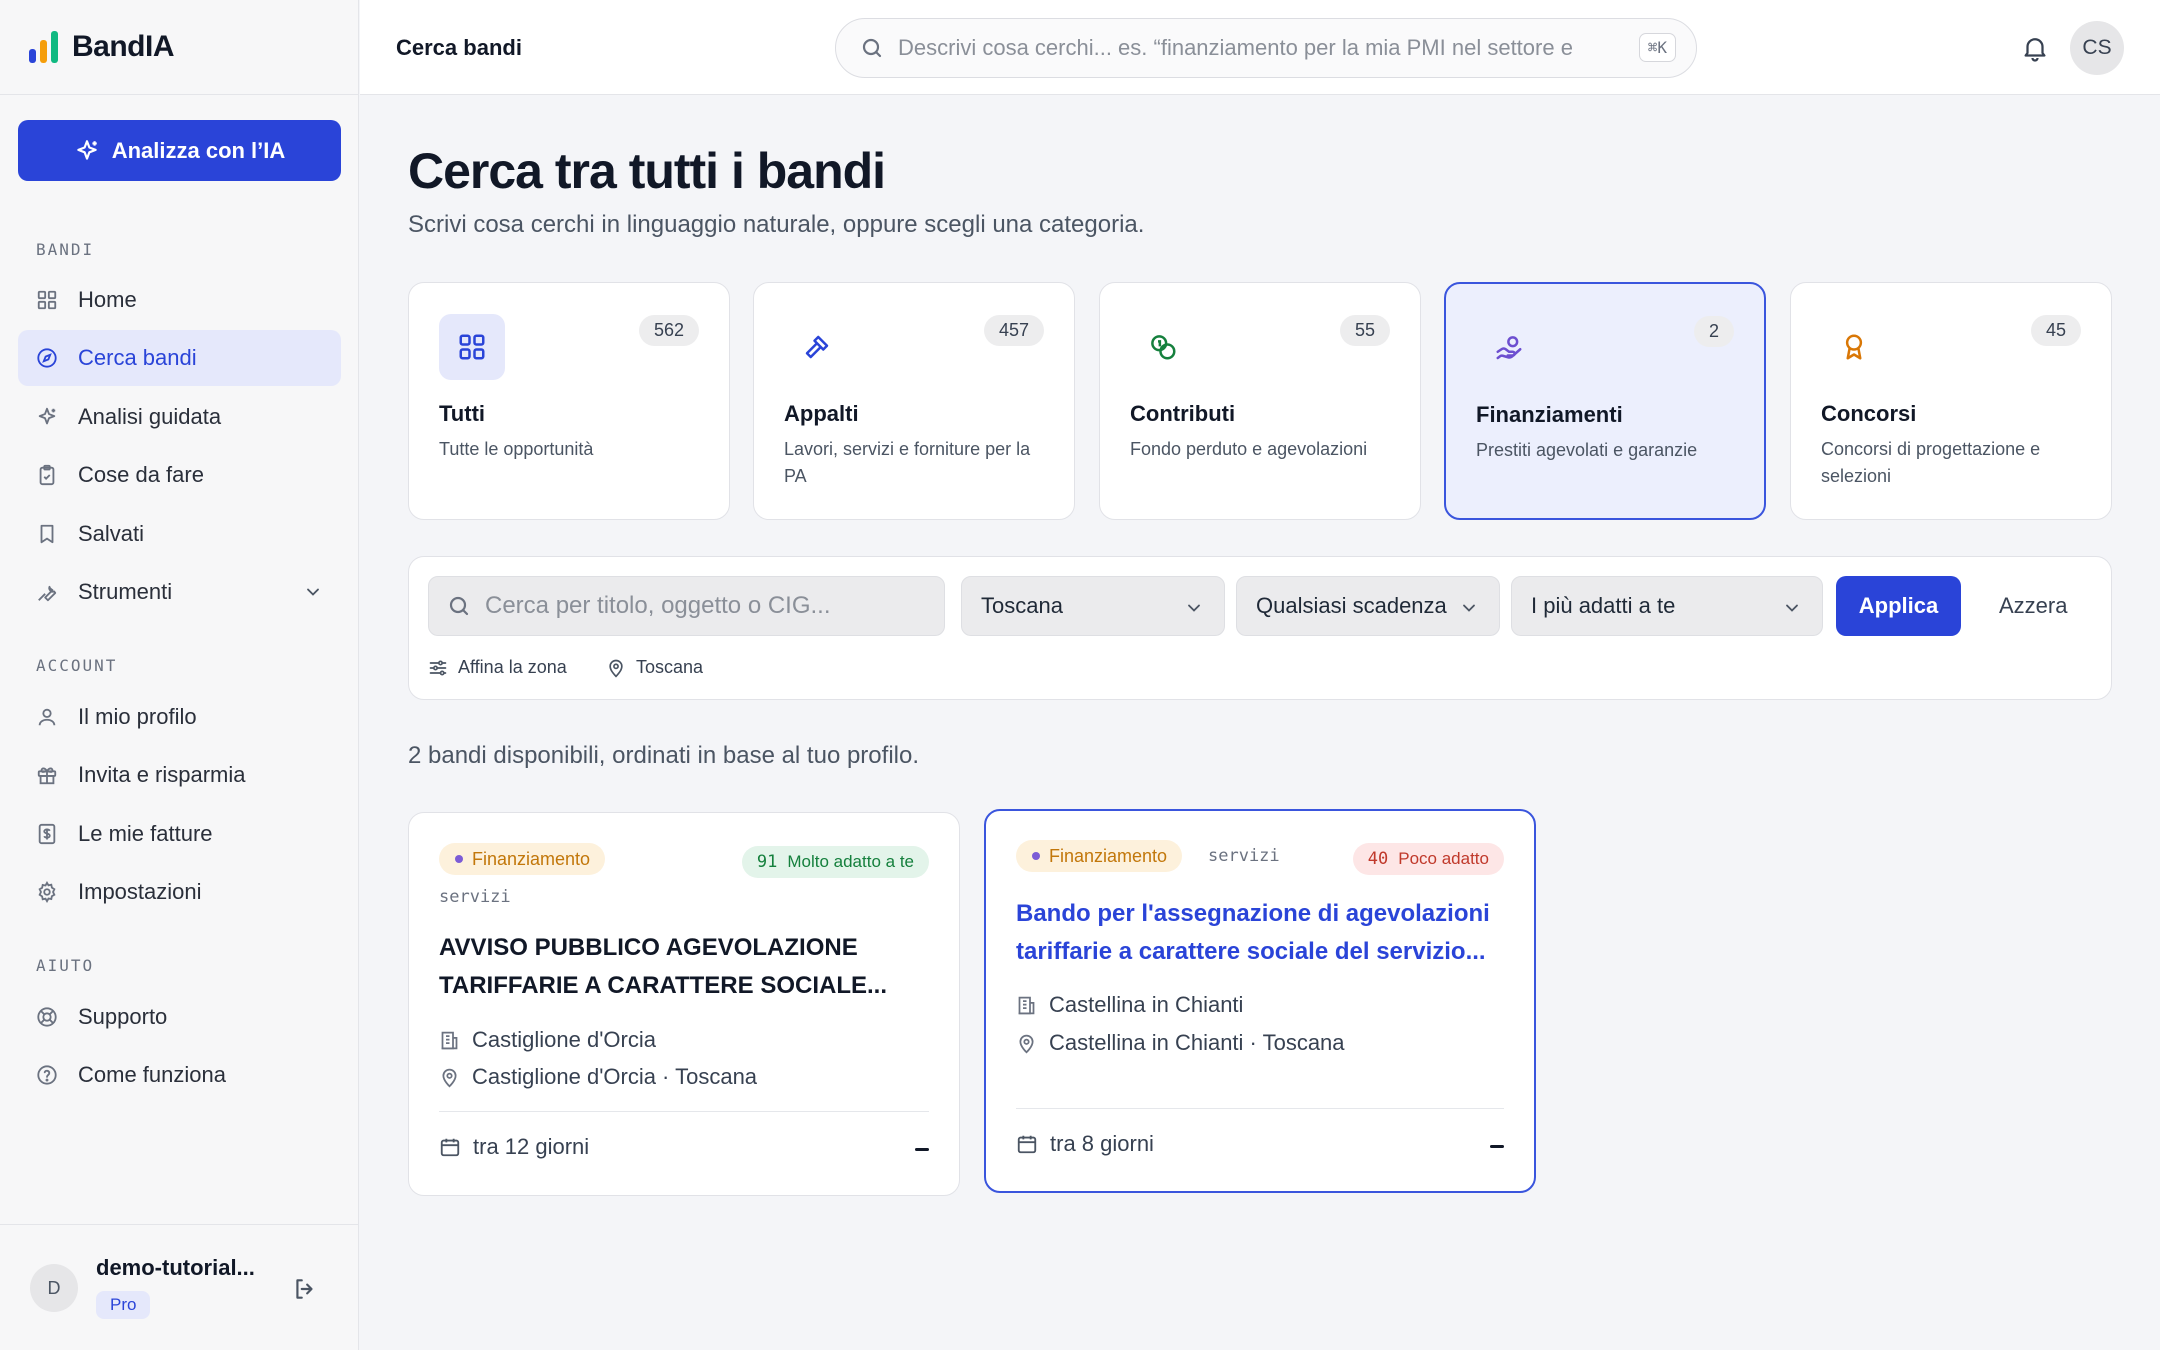 The width and height of the screenshot is (2160, 1350). I want to click on category-name: Concorsi, so click(1869, 413).